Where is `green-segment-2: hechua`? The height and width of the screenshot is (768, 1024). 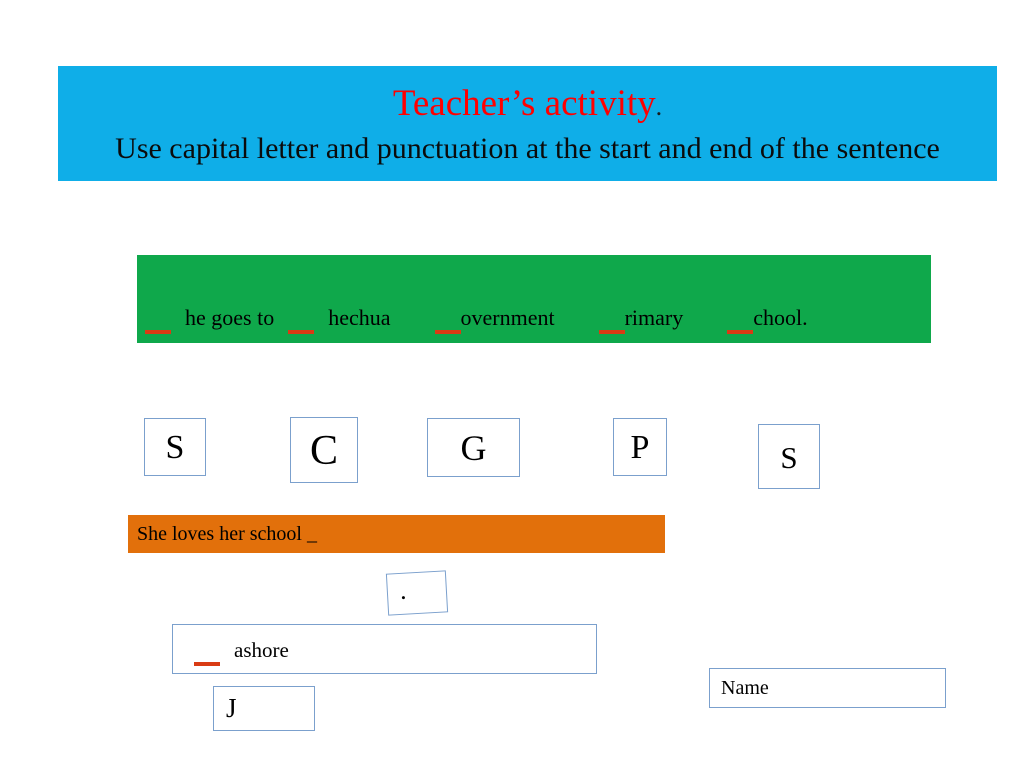
green-segment-2: hechua is located at coordinates (359, 317).